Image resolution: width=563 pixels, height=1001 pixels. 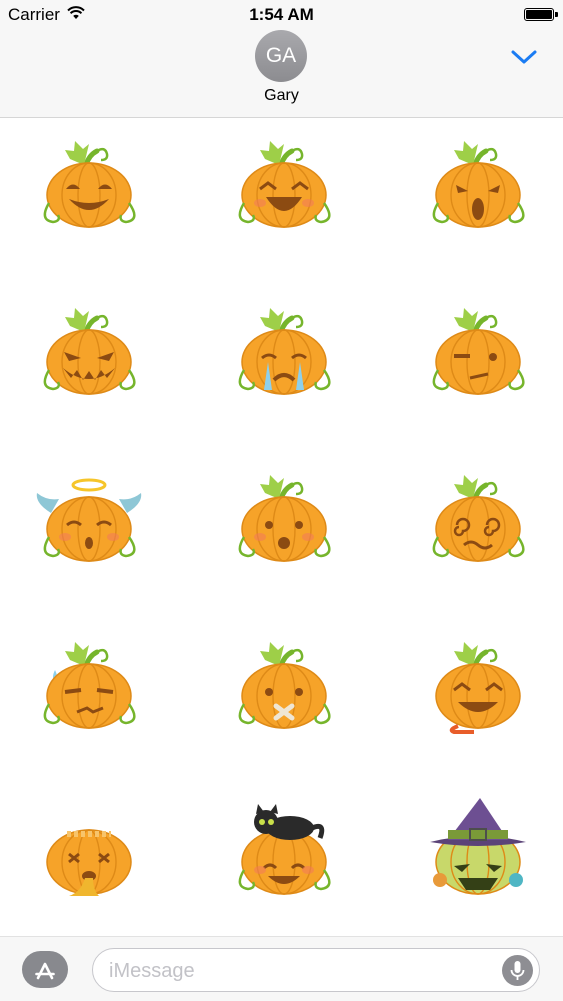 I want to click on battery-icon, so click(x=541, y=14).